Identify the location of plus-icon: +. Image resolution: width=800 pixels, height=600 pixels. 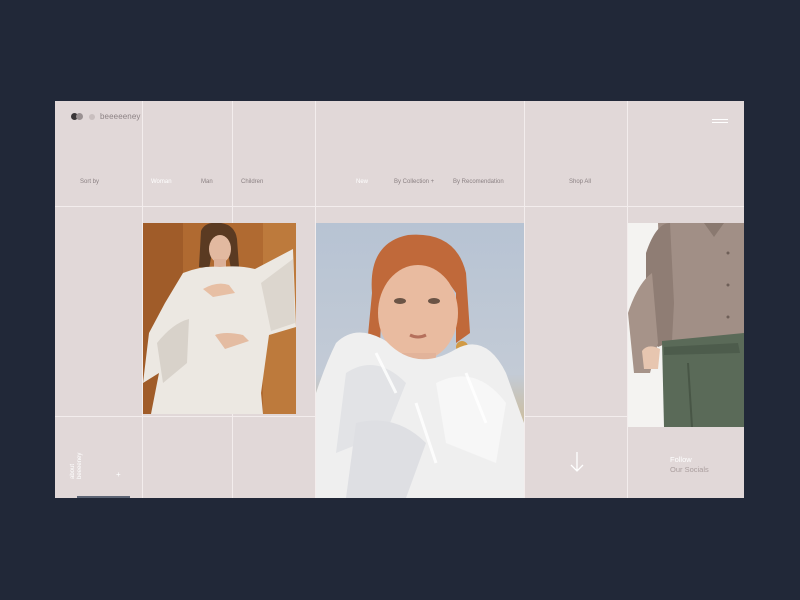
(118, 474).